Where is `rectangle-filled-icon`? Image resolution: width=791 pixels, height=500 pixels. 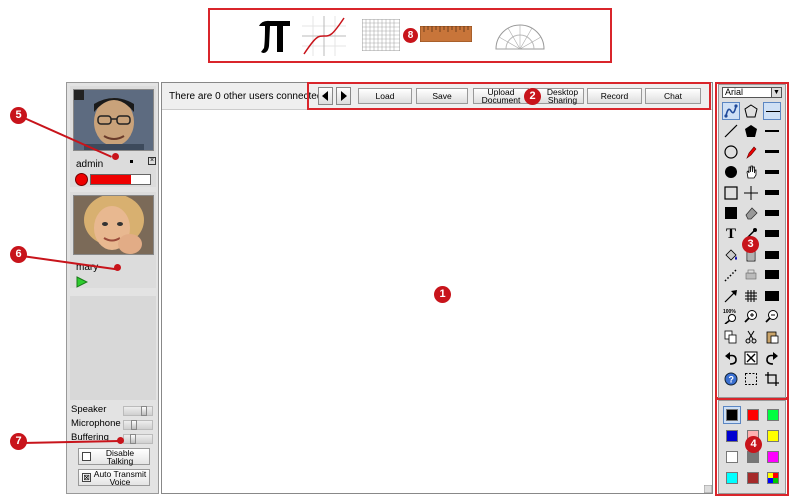 rectangle-filled-icon is located at coordinates (731, 213).